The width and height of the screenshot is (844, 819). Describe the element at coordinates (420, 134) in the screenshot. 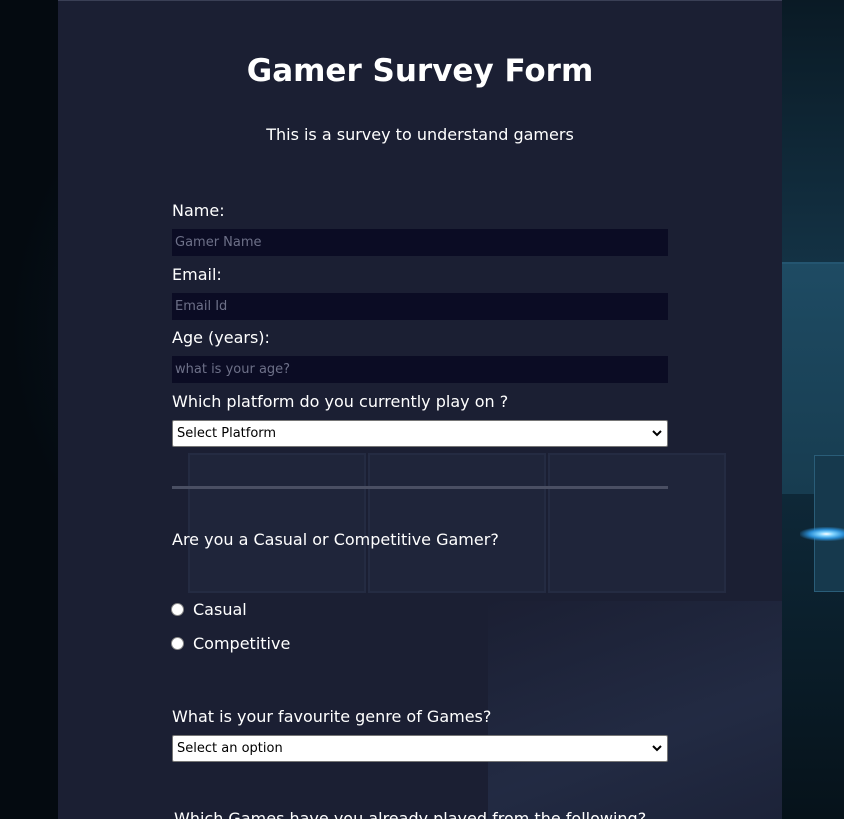

I see `page-description: This is a survey to understand gamers` at that location.